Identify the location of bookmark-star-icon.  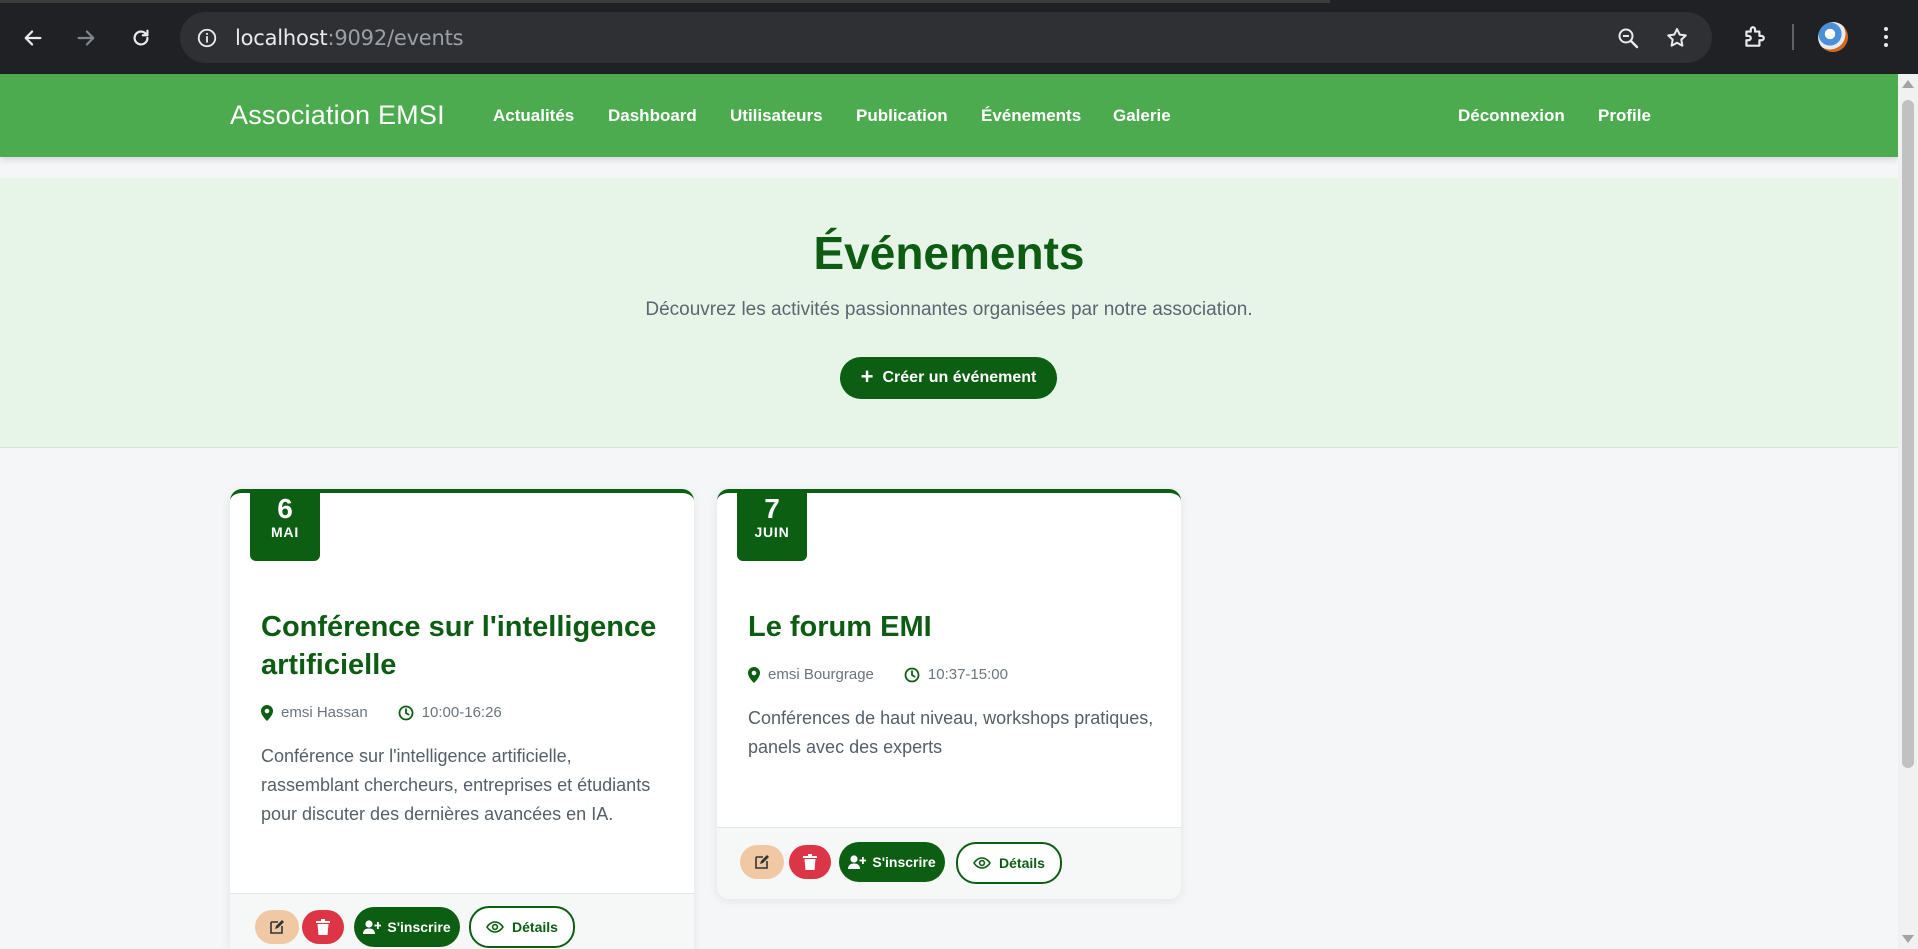
(1677, 38).